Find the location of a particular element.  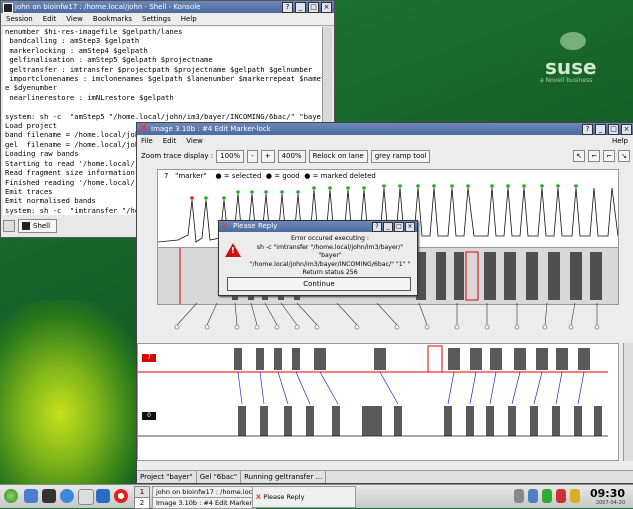

continue-button: Continue is located at coordinates (319, 284).